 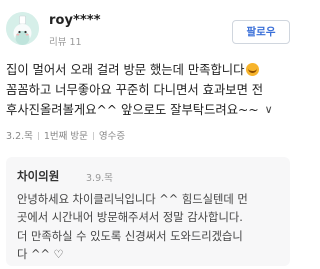 I want to click on review-meta: 3.2.목 1번째 방문 영수증, so click(x=65, y=135).